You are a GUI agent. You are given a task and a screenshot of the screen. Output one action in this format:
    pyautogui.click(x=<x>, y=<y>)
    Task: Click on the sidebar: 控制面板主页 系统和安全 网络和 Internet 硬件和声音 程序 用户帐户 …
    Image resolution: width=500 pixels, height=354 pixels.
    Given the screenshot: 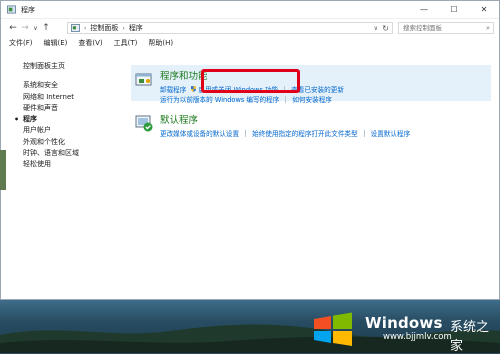 What is the action you would take?
    pyautogui.click(x=68, y=116)
    